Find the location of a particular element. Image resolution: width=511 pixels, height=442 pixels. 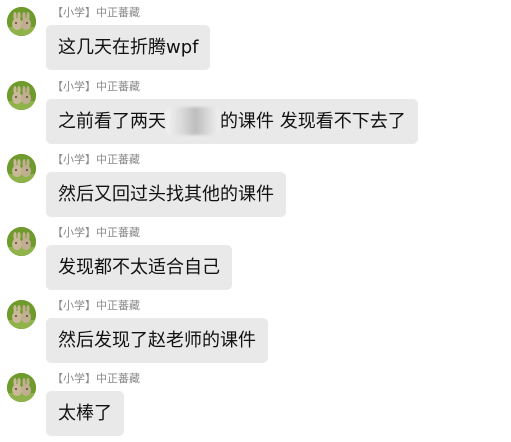

message-bubble: 然后又回过头找其他的课件 is located at coordinates (166, 194).